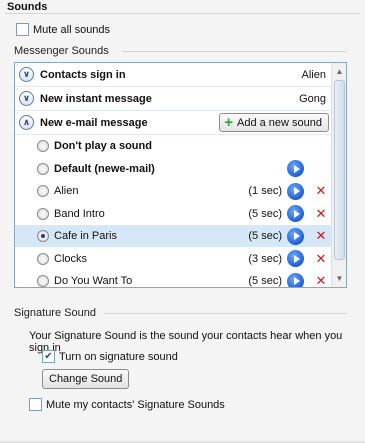  I want to click on scroll-thumb, so click(339, 170).